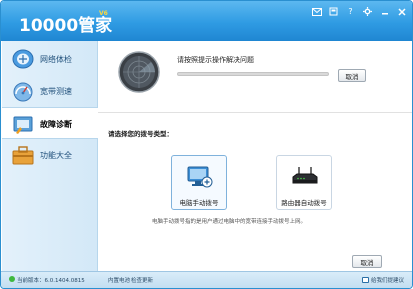  I want to click on status-link-battery: 内置电池, so click(119, 280).